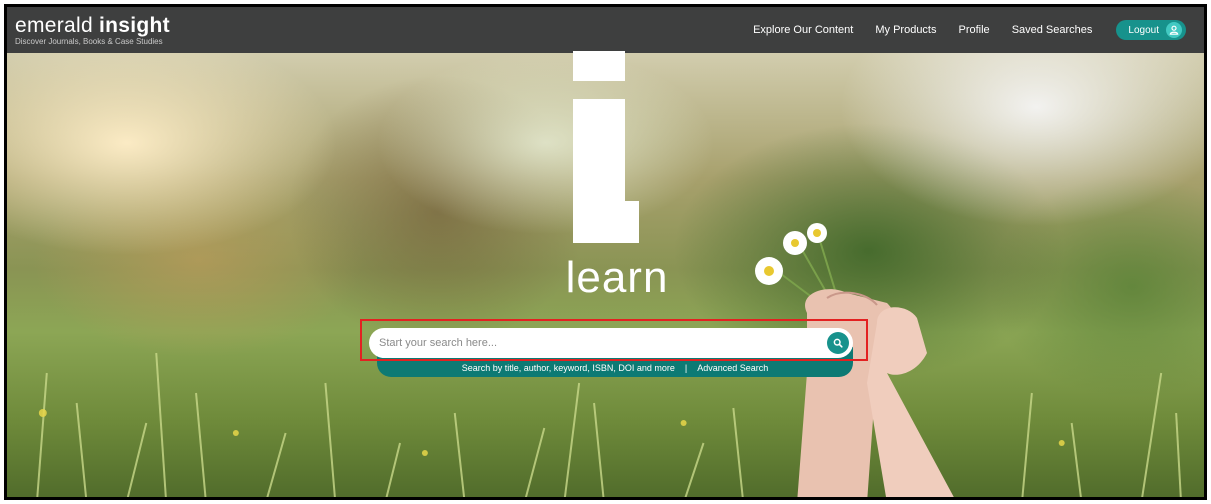  I want to click on logo-tagline: Discover Journals, Books & Case Studies, so click(89, 41).